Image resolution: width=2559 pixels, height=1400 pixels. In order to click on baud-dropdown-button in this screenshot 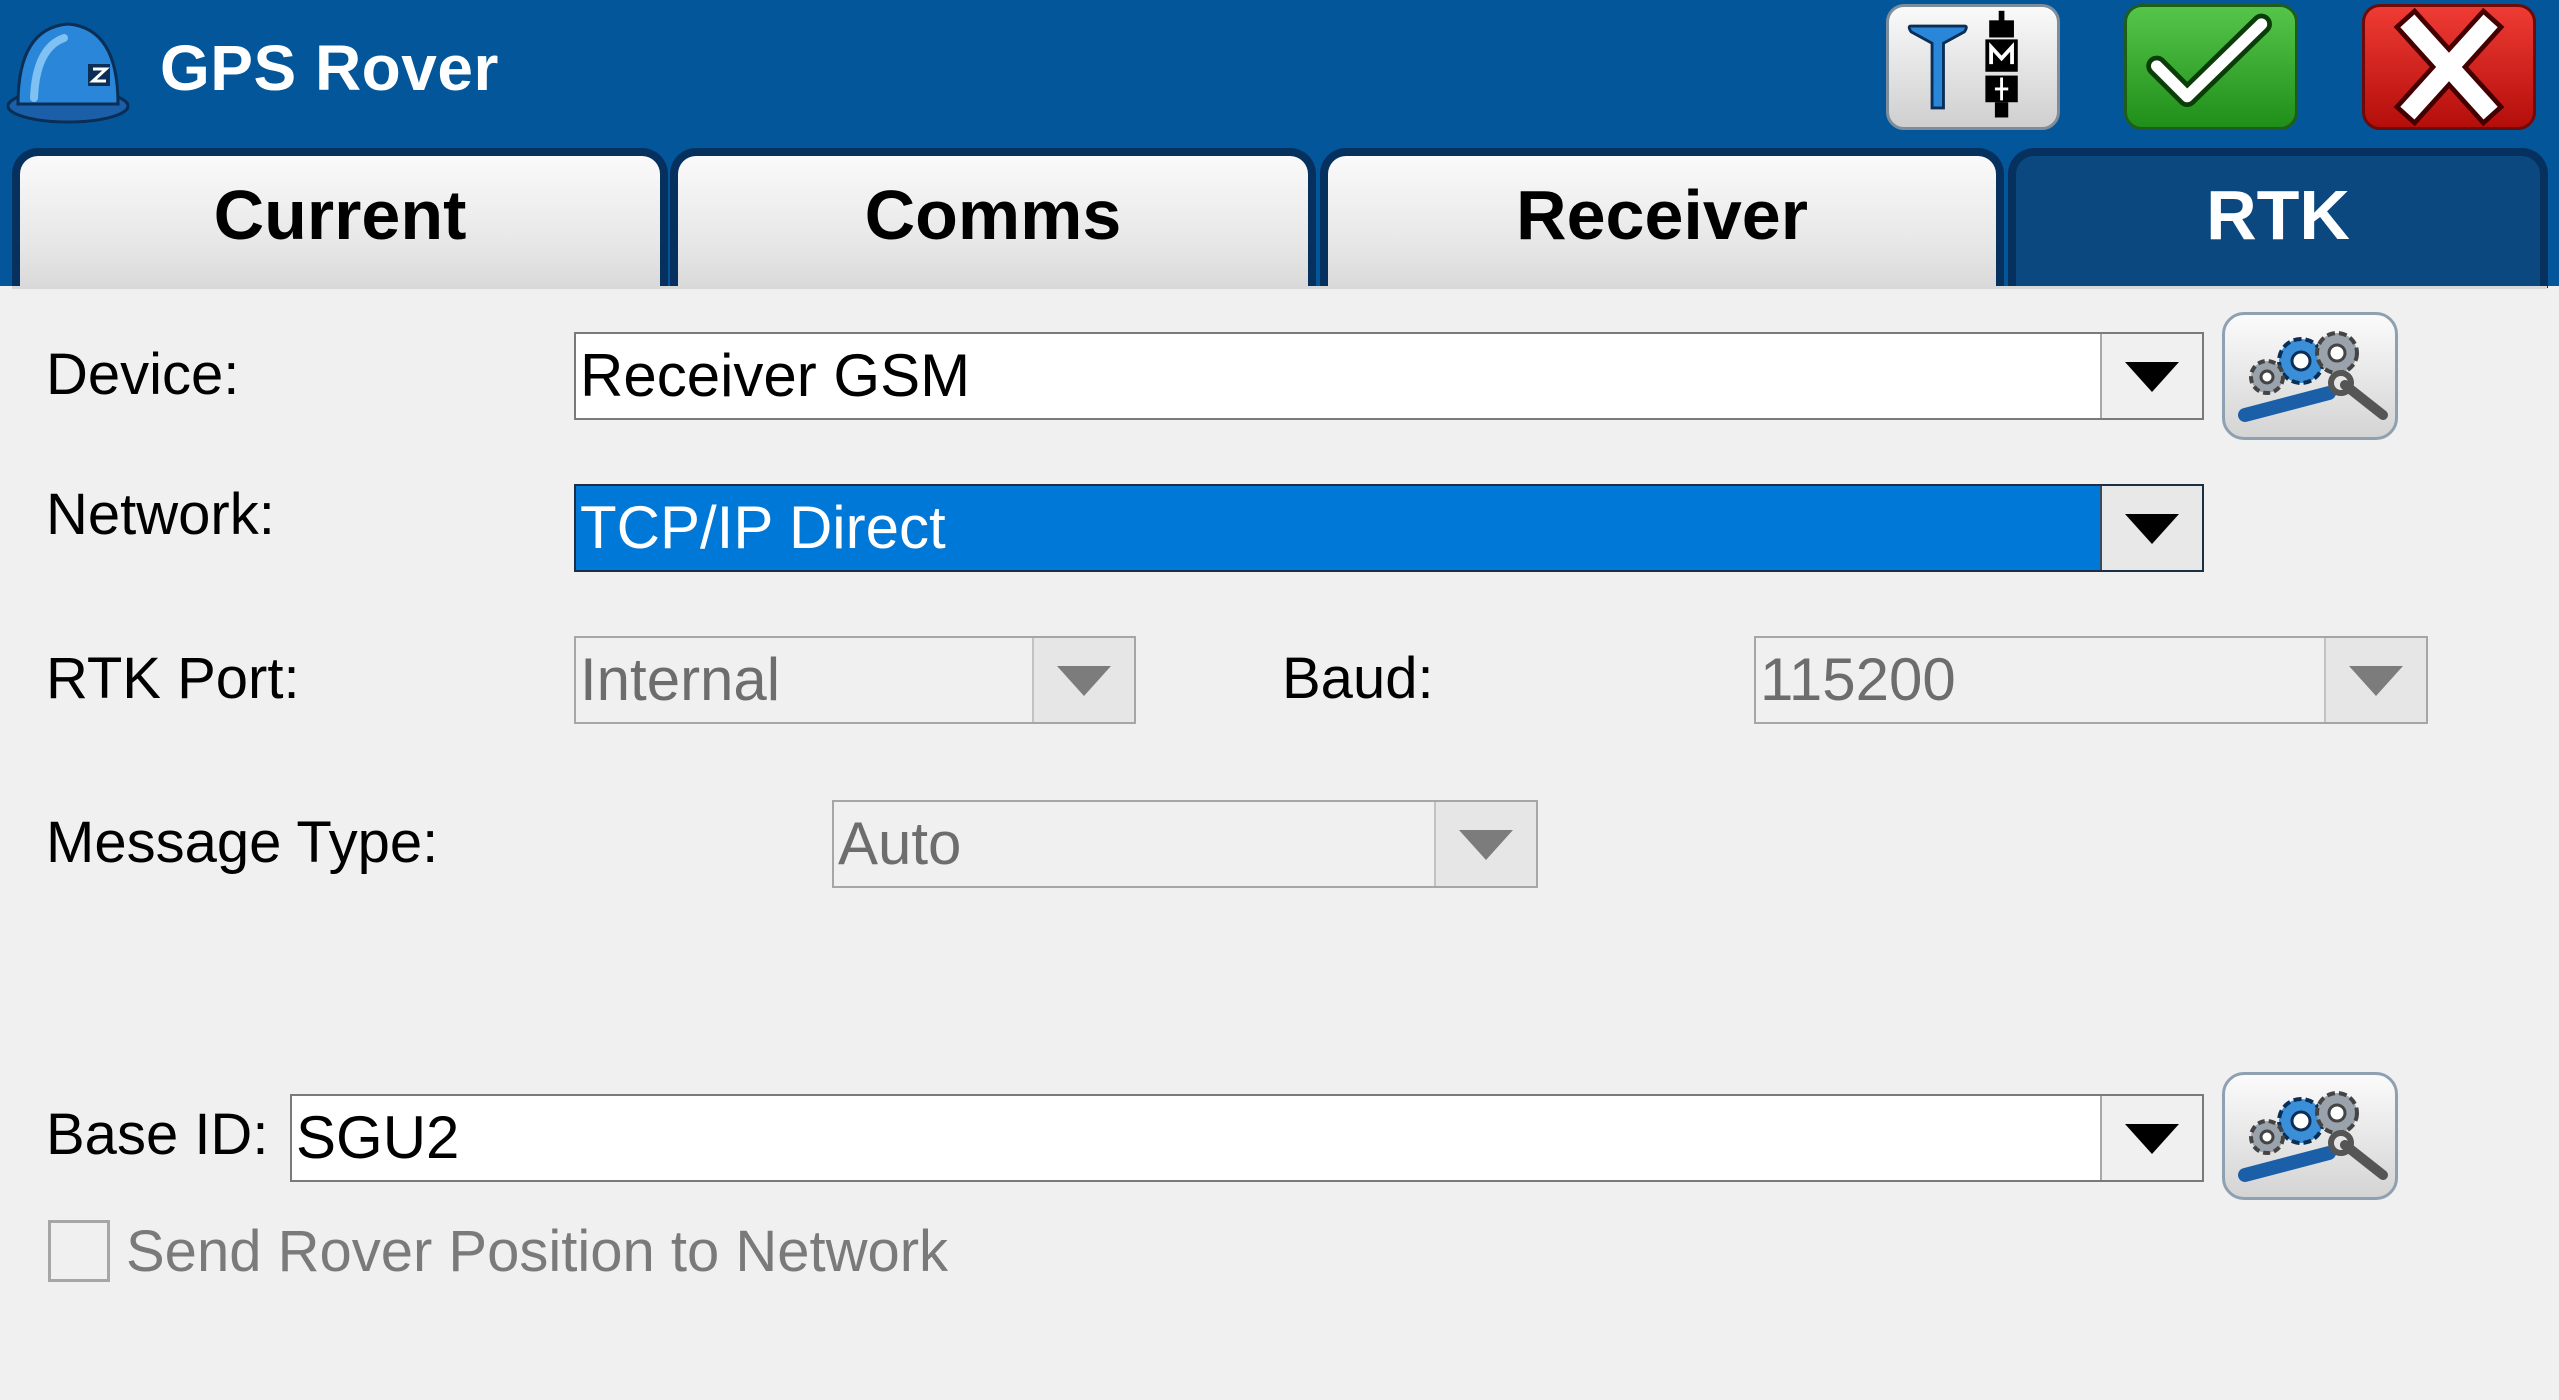, I will do `click(2375, 680)`.